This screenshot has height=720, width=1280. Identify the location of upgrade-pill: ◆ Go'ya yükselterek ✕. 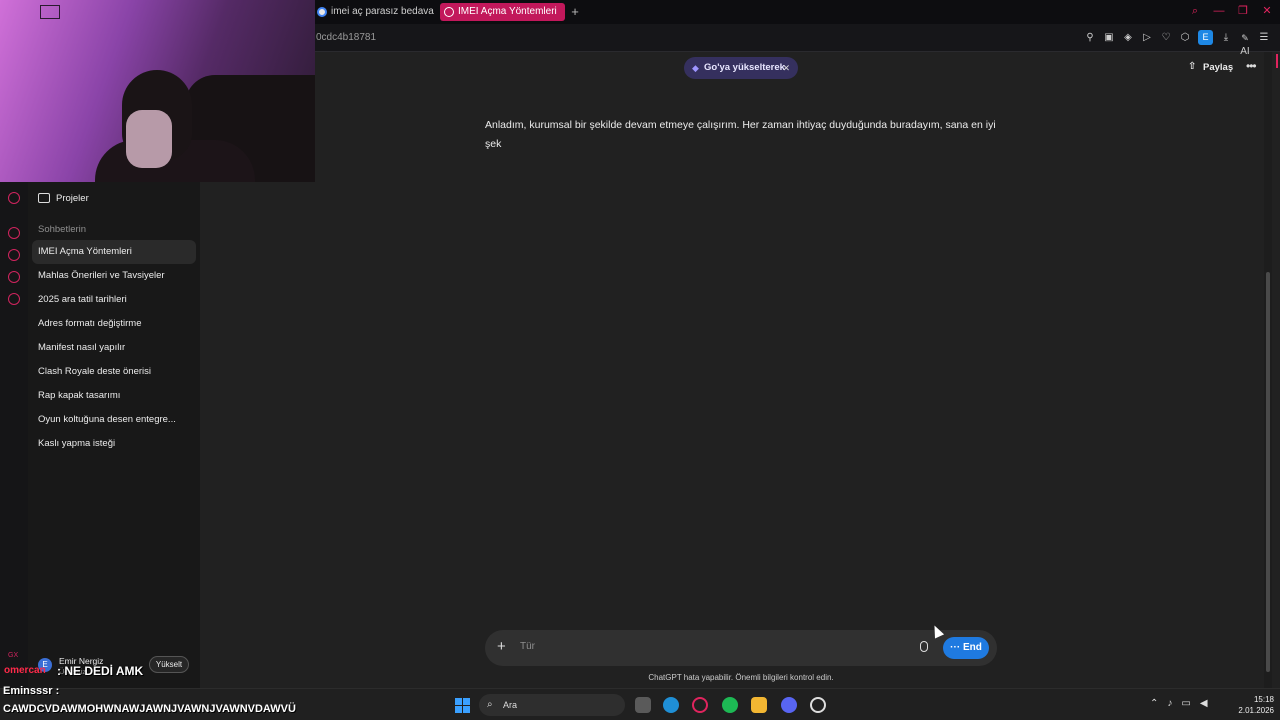
(741, 68).